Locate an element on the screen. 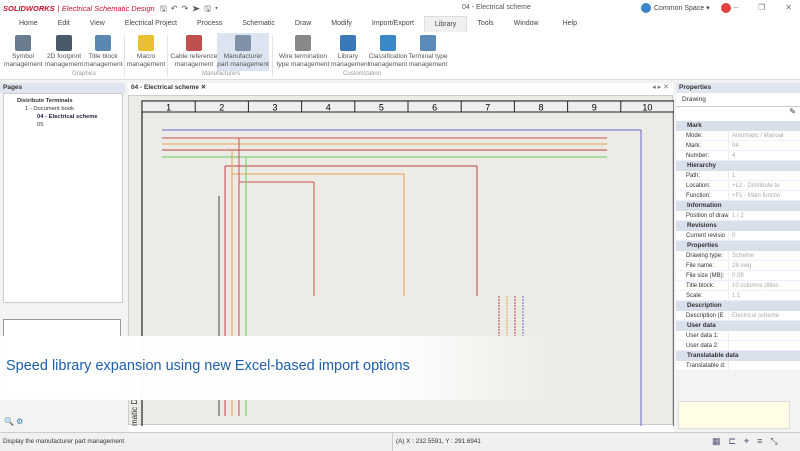 This screenshot has width=800, height=451. tab-electrical-scheme: 04 - Electrical scheme ✕ is located at coordinates (400, 88).